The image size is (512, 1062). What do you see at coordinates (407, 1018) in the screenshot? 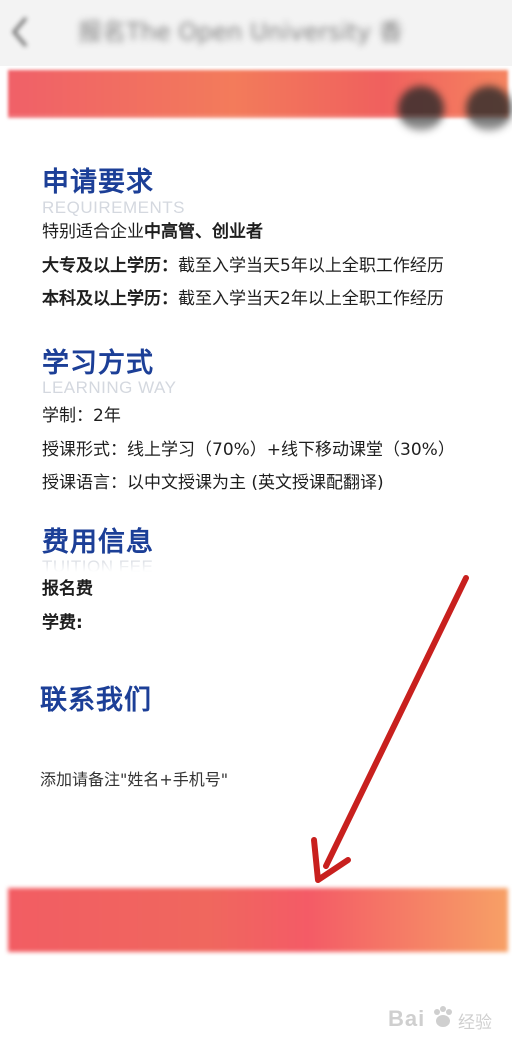
I see `watermark-text: Bai` at bounding box center [407, 1018].